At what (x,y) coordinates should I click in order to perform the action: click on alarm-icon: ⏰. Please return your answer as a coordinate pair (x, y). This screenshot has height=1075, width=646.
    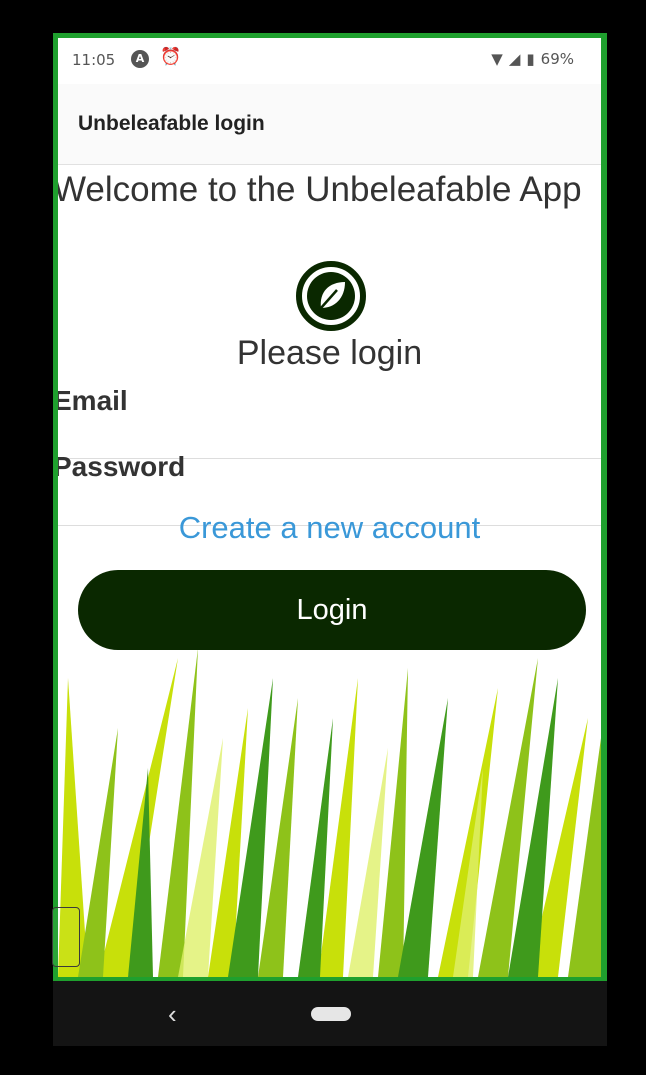
    Looking at the image, I should click on (171, 57).